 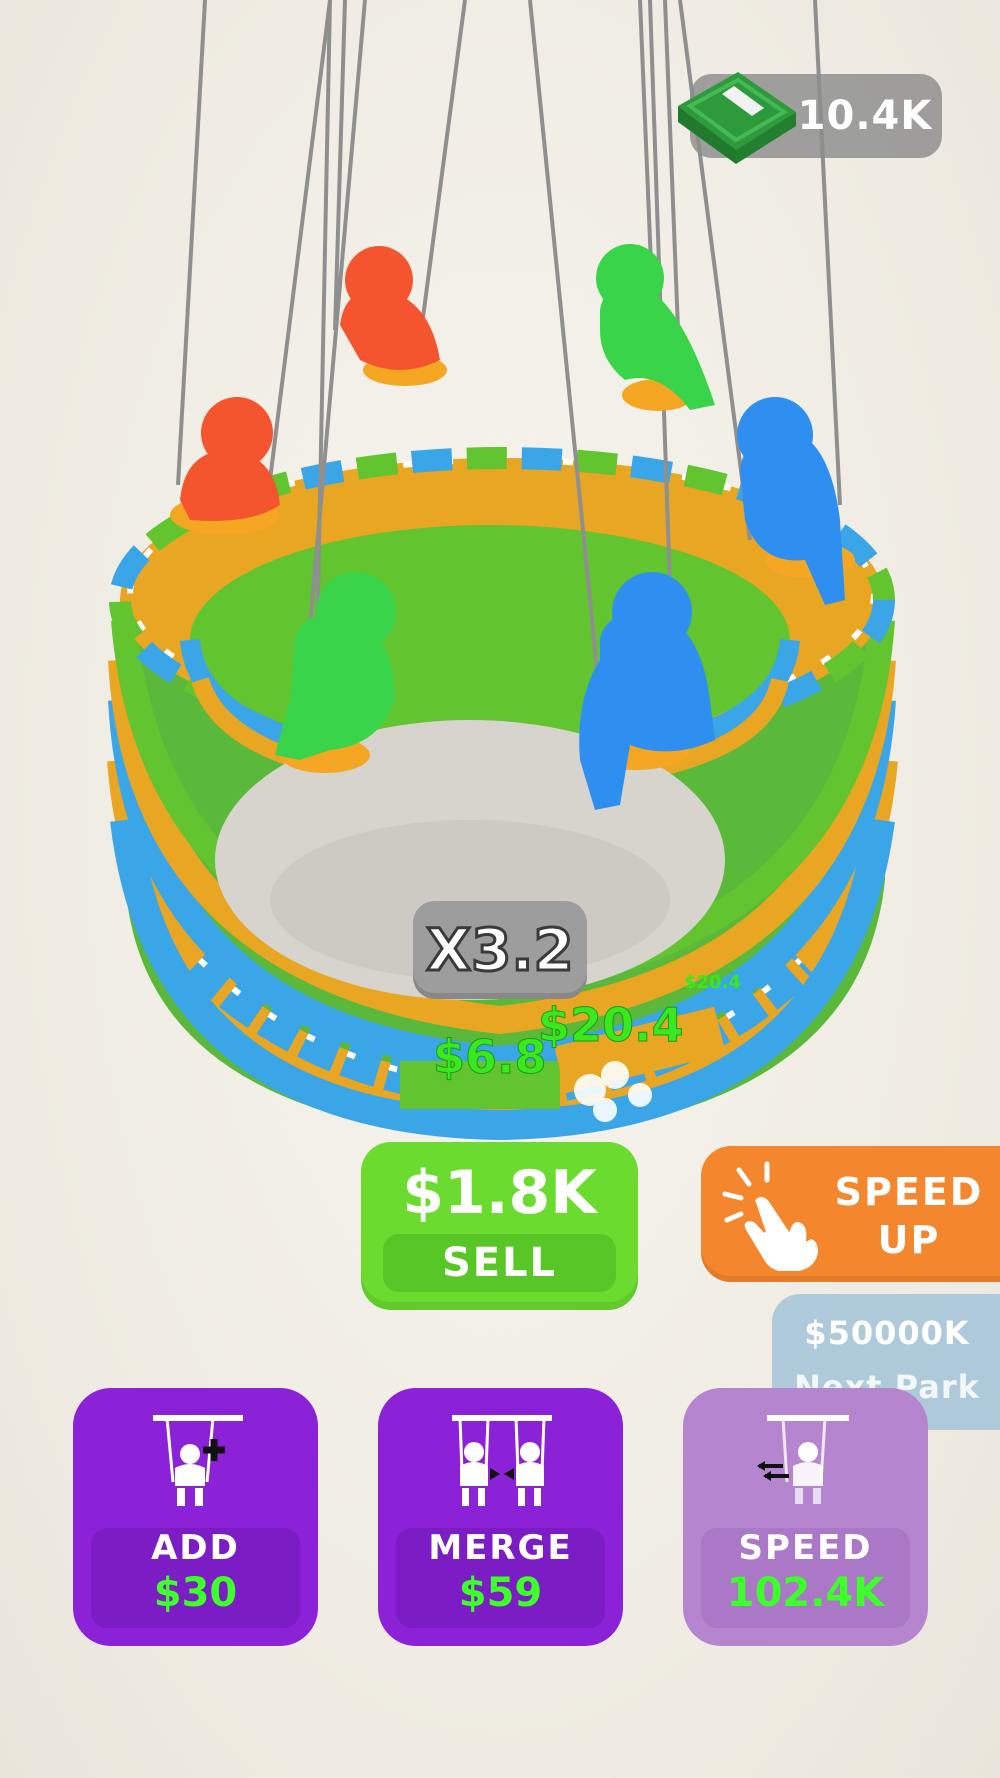 I want to click on sell-button: $1.8K SELL, so click(x=499, y=1226).